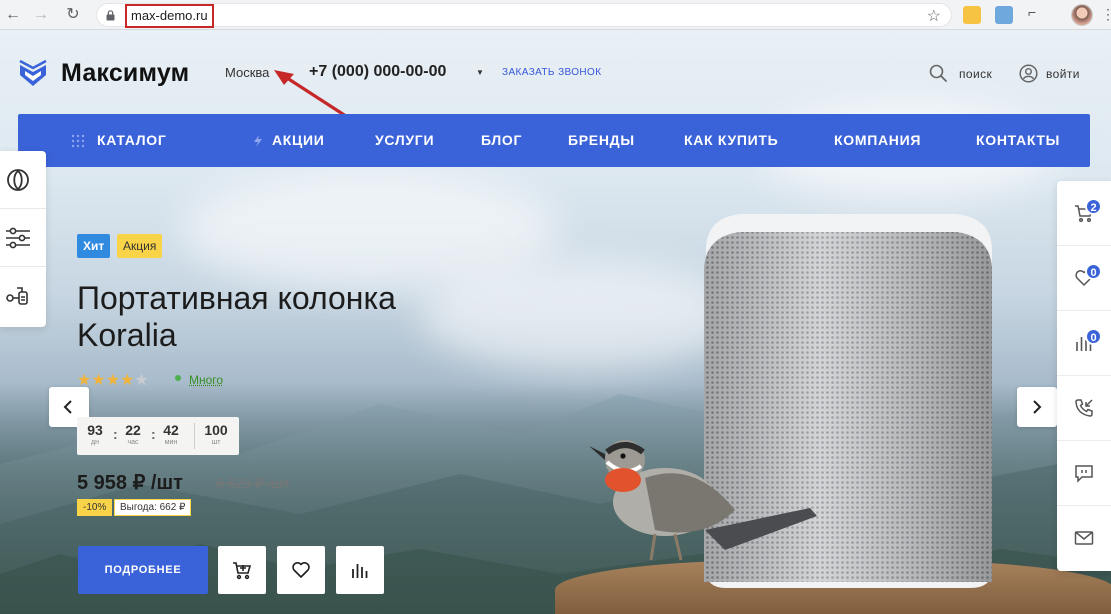 The height and width of the screenshot is (614, 1111). What do you see at coordinates (131, 140) in the screenshot?
I see `nav-item-catalog: КАТАЛОГ` at bounding box center [131, 140].